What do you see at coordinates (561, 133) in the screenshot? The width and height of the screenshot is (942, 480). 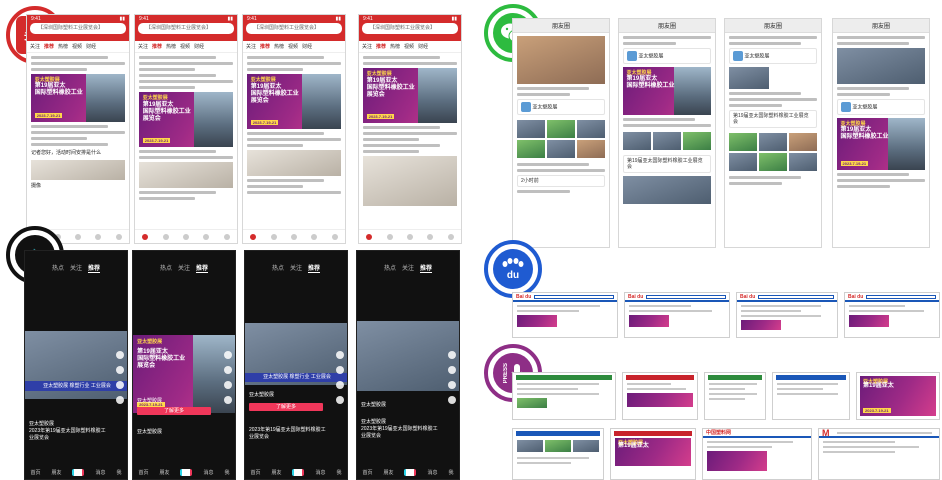 I see `wechat-screenshot-1: 朋友圈 亚太塑胶展 2小时前` at bounding box center [561, 133].